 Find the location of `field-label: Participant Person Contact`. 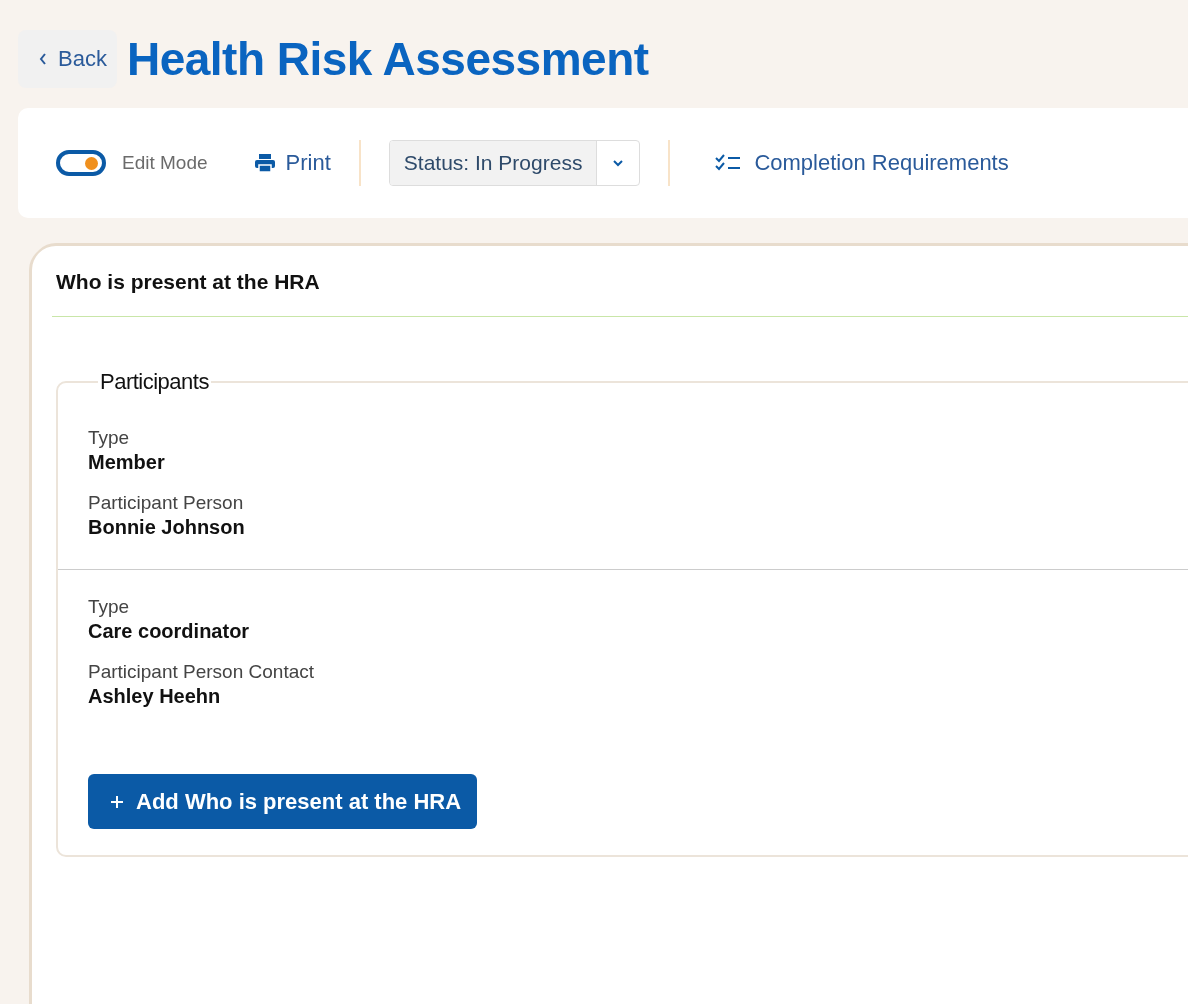

field-label: Participant Person Contact is located at coordinates (201, 672).